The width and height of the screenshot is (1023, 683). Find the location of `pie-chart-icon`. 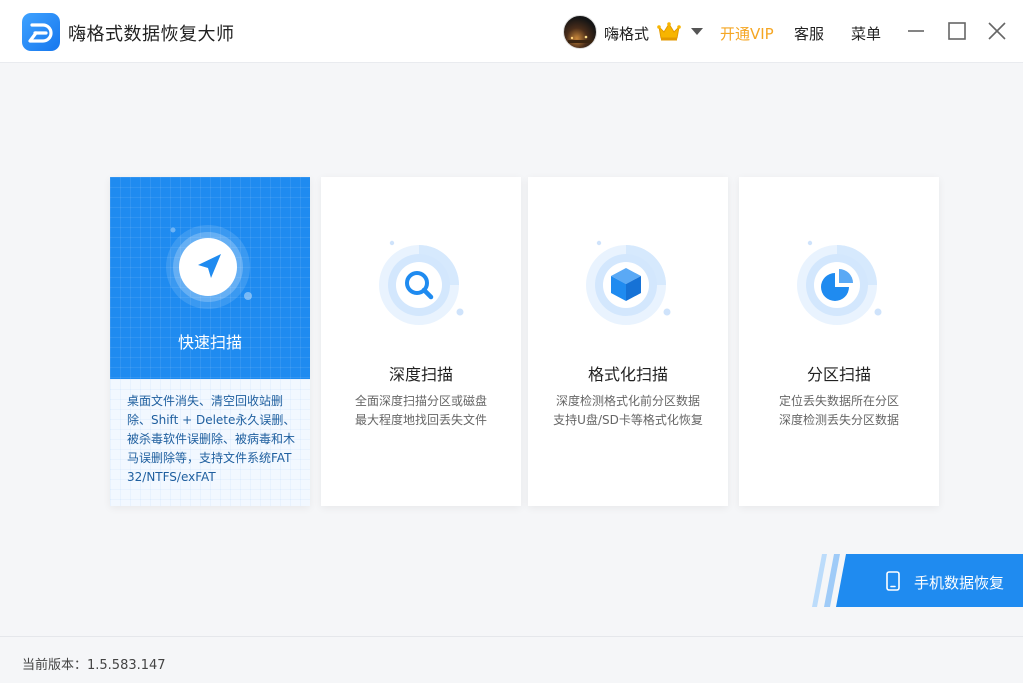

pie-chart-icon is located at coordinates (839, 282).